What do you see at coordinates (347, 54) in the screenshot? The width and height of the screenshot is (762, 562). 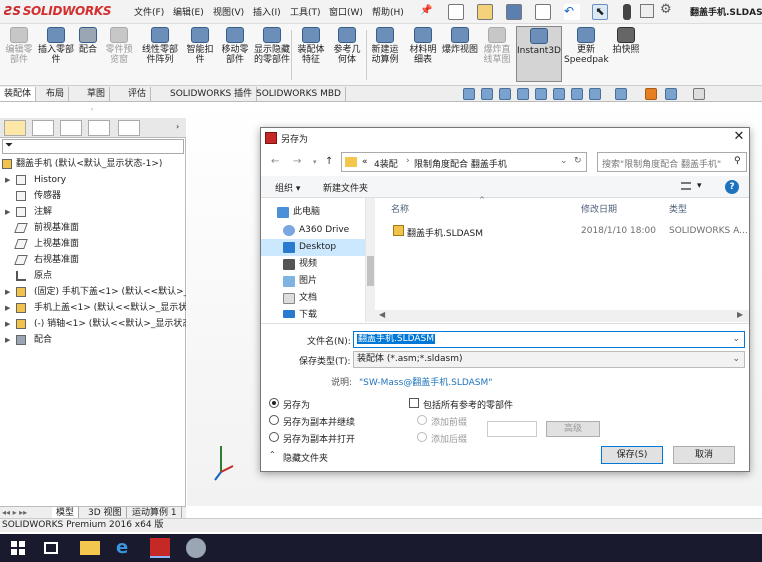 I see `reference-geometry-button: 参考几何体` at bounding box center [347, 54].